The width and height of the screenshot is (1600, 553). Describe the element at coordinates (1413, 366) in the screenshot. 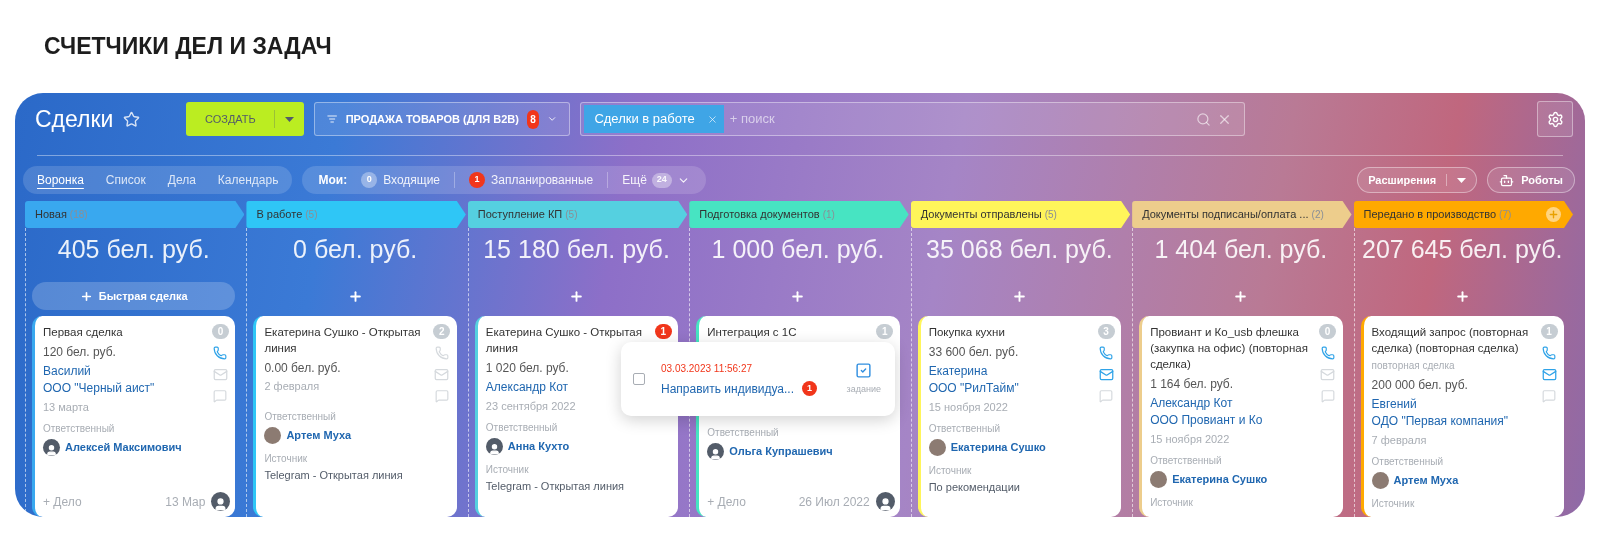

I see `deal-subtitle: повторная сделка` at that location.